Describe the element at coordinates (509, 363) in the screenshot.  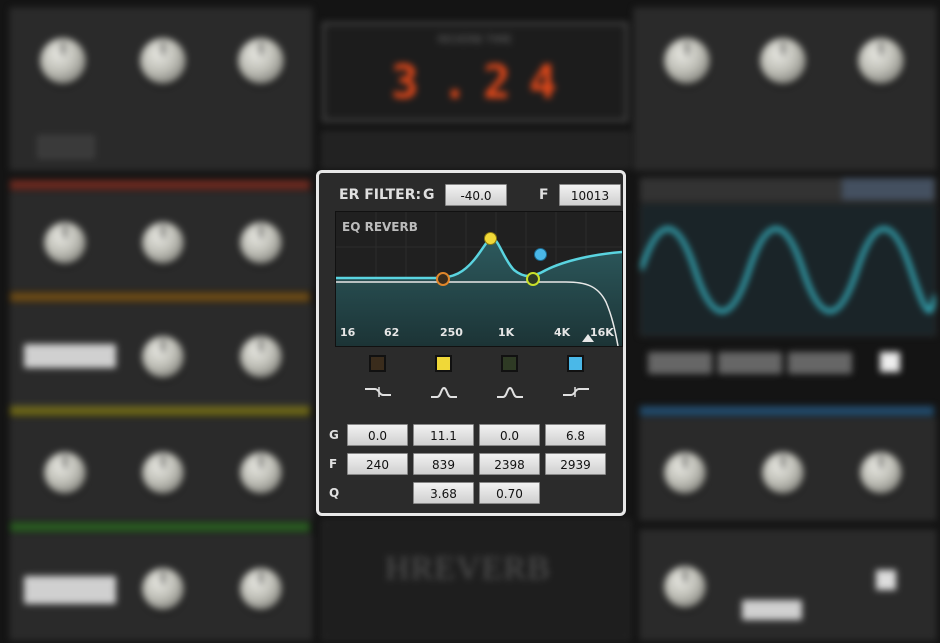
I see `band-3-toggle` at that location.